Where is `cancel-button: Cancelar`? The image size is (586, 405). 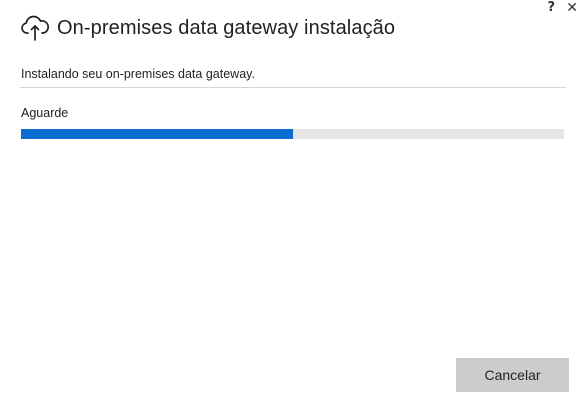 cancel-button: Cancelar is located at coordinates (512, 375).